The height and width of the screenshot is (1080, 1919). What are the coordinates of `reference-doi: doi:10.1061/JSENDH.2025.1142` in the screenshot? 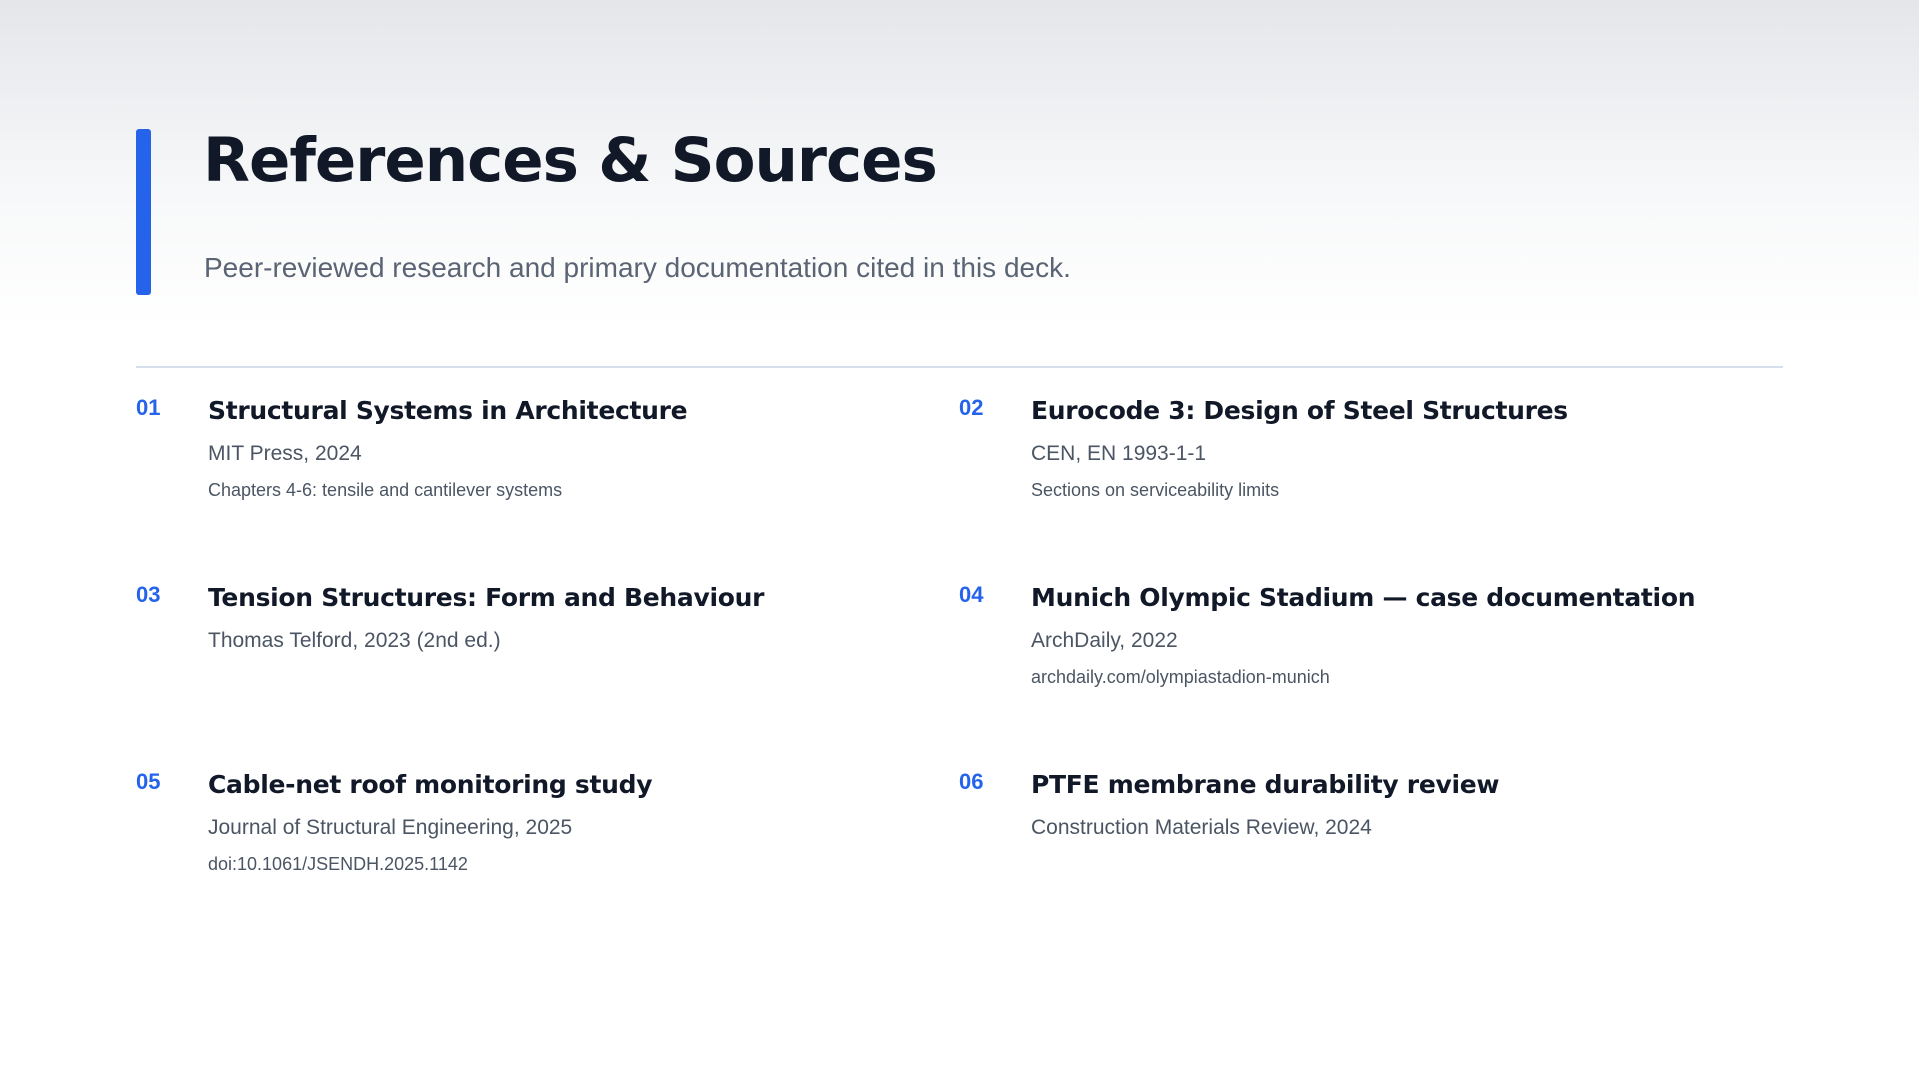 It's located at (338, 864).